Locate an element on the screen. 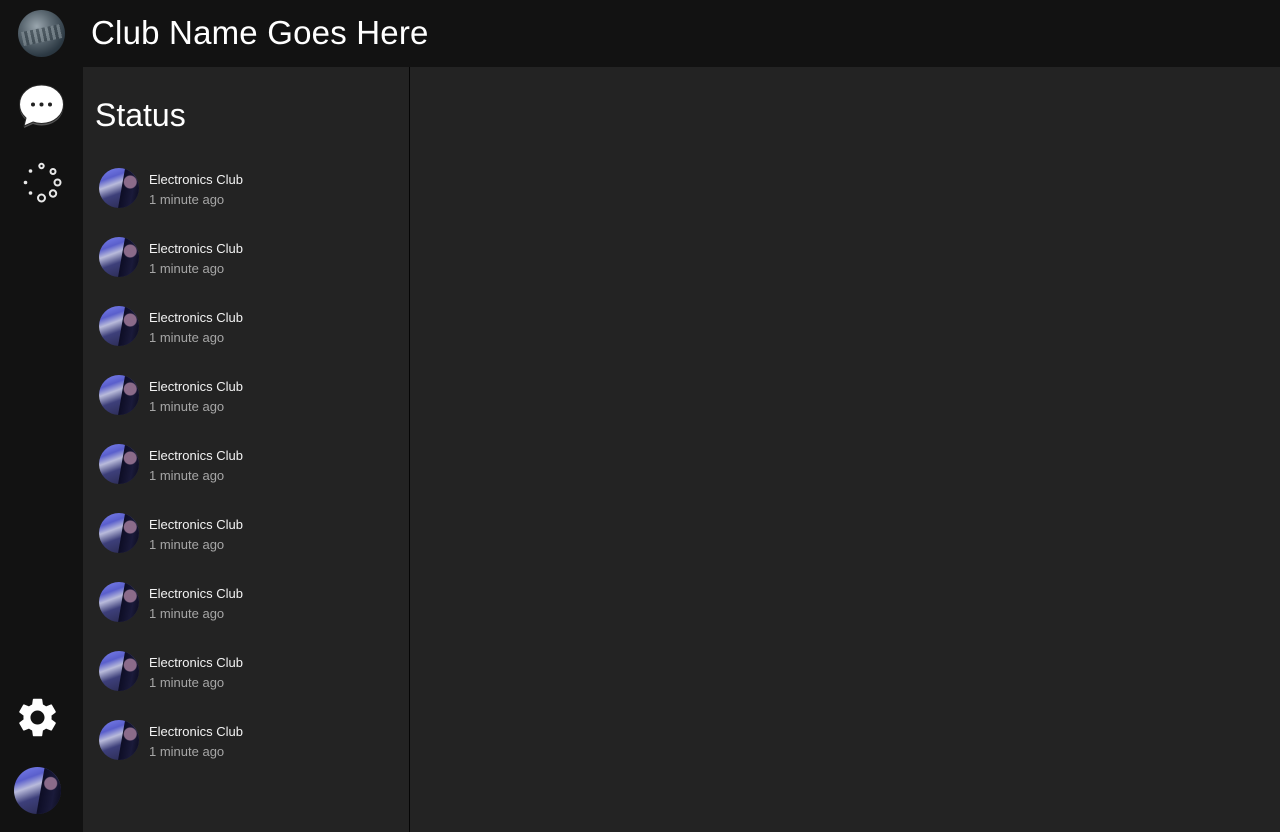 This screenshot has width=1280, height=832. profile-avatar is located at coordinates (37, 790).